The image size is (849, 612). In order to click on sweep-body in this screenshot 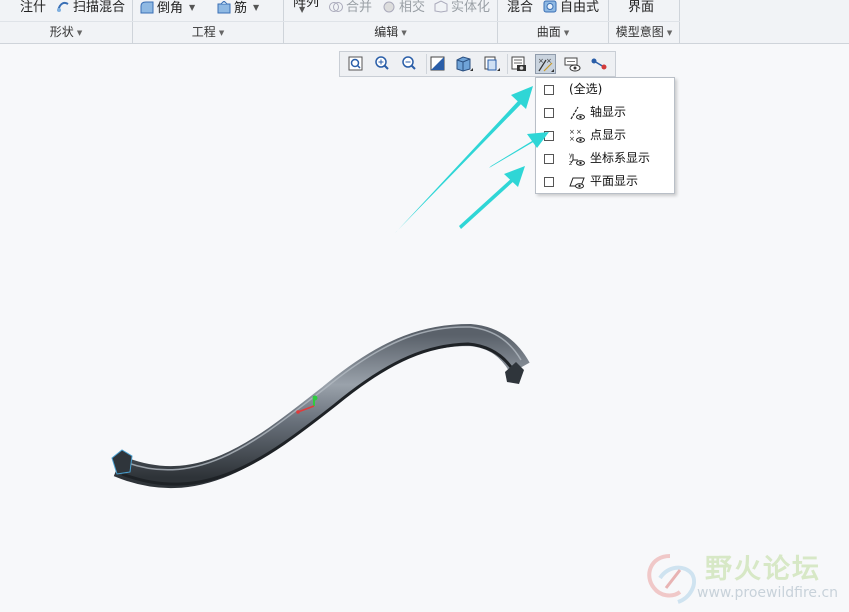, I will do `click(321, 405)`.